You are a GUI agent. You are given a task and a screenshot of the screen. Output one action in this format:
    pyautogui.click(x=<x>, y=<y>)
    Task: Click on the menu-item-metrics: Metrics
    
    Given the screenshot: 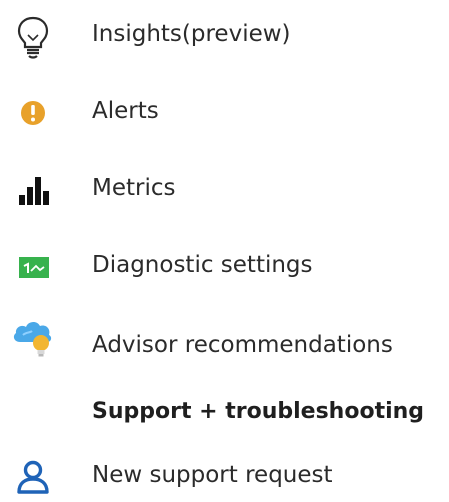 What is the action you would take?
    pyautogui.click(x=224, y=189)
    